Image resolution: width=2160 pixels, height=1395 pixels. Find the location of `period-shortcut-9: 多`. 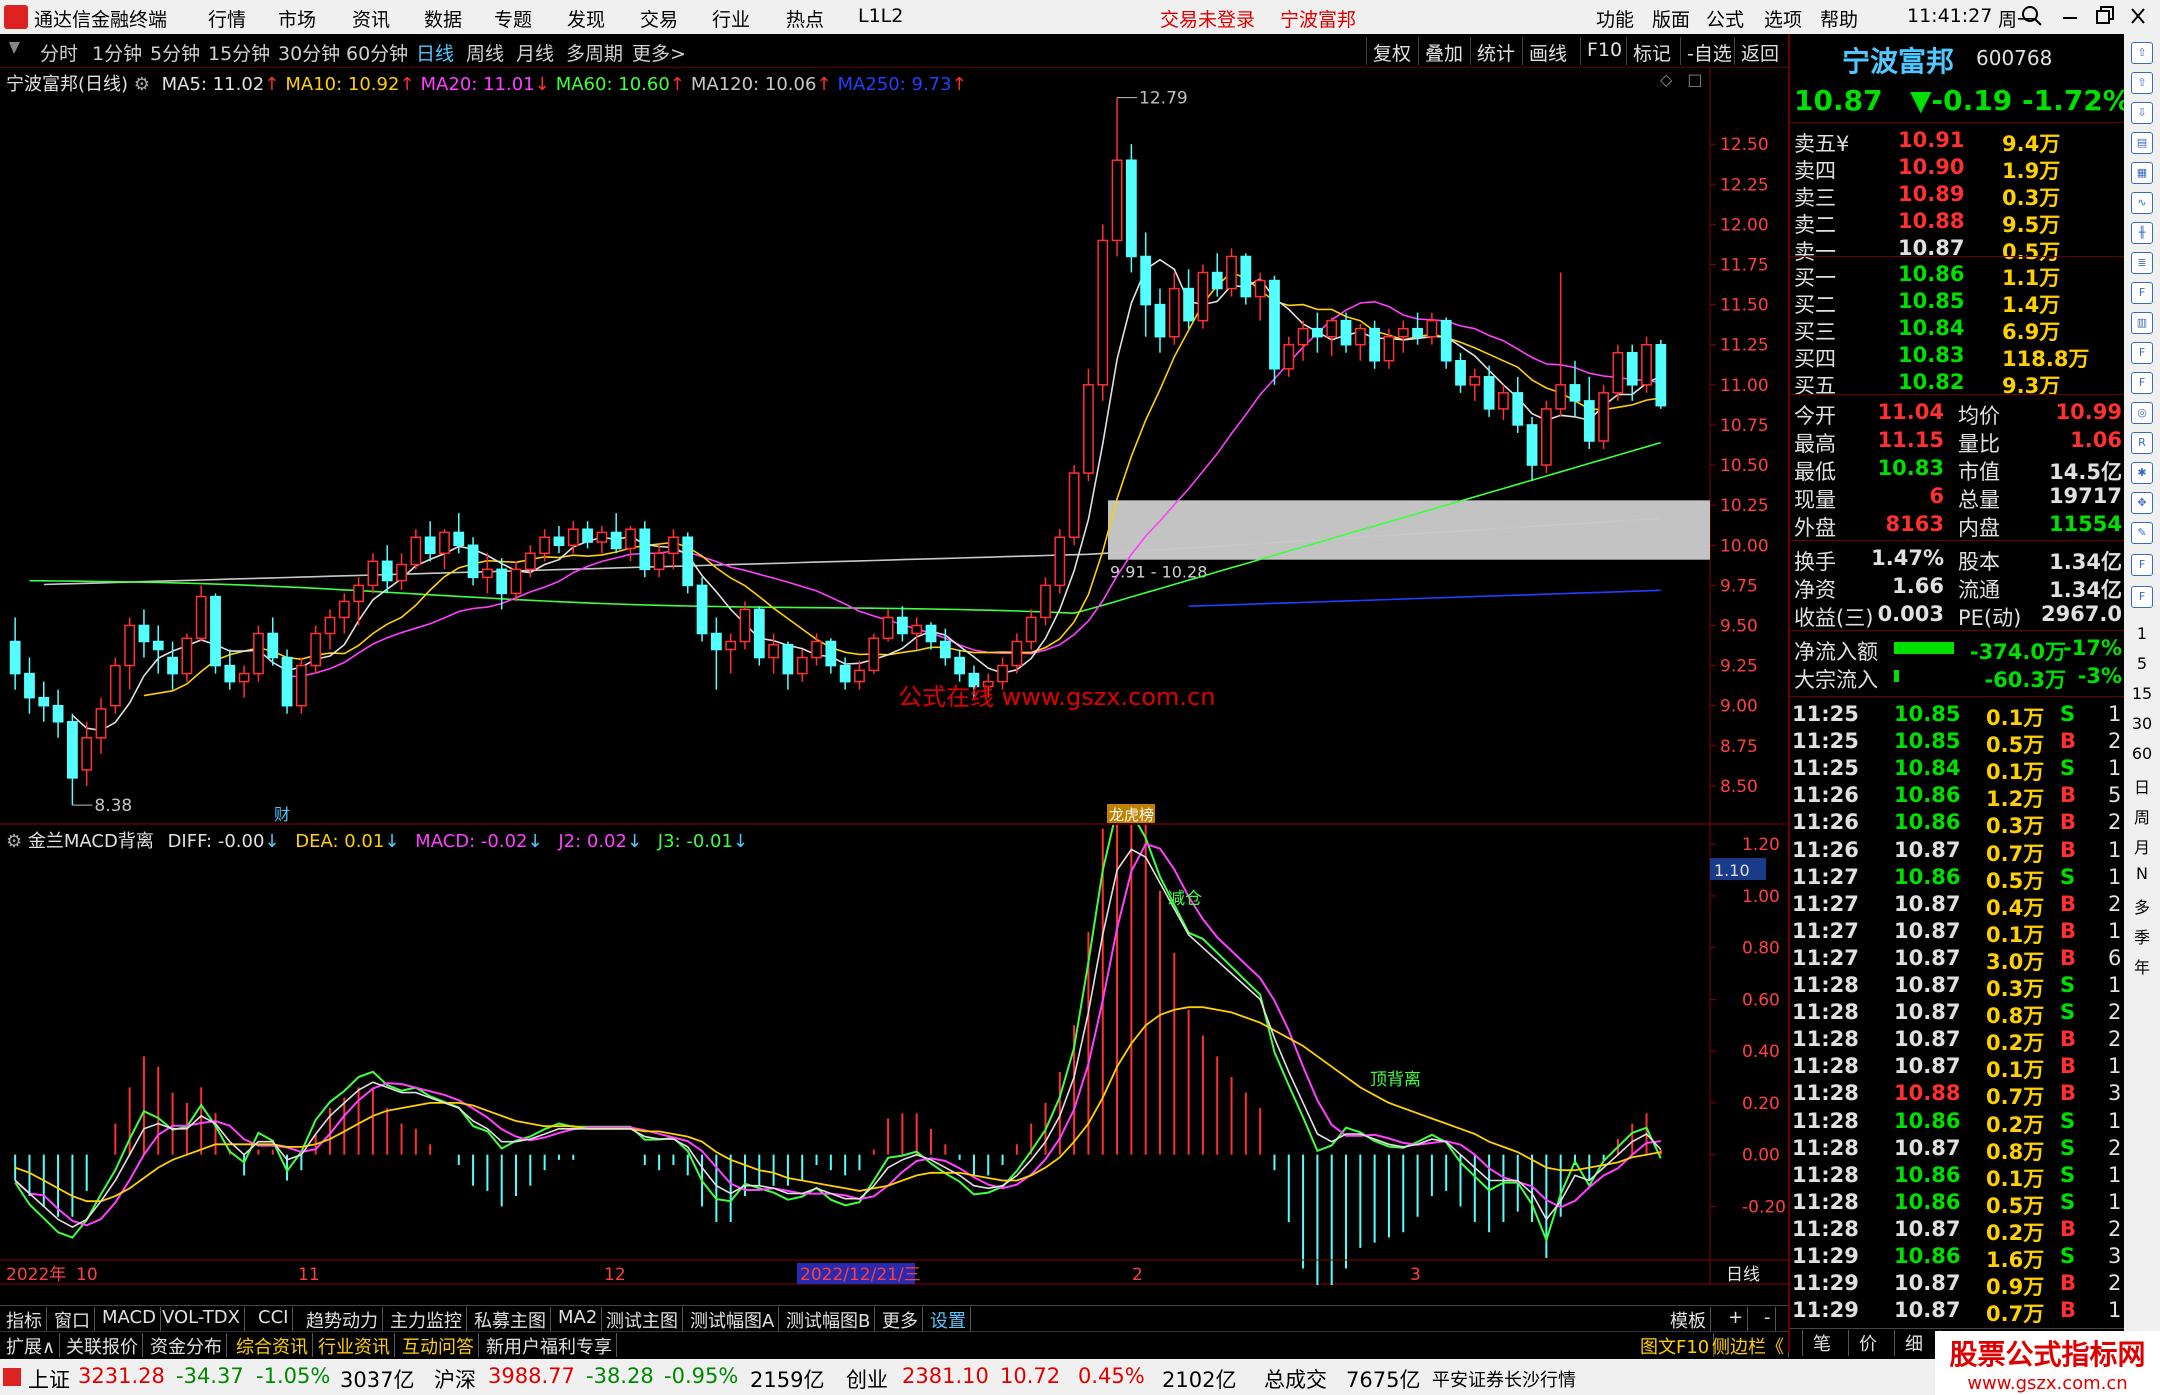

period-shortcut-9: 多 is located at coordinates (2142, 906).